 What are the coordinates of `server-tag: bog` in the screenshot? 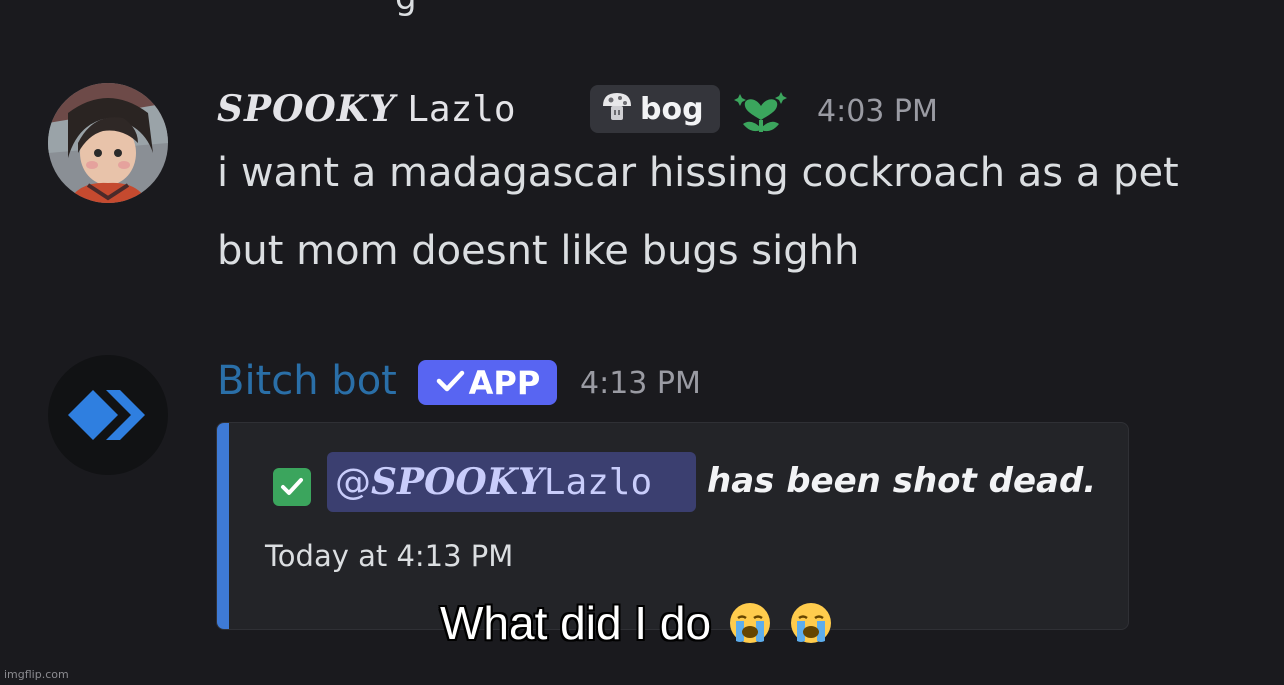 It's located at (655, 109).